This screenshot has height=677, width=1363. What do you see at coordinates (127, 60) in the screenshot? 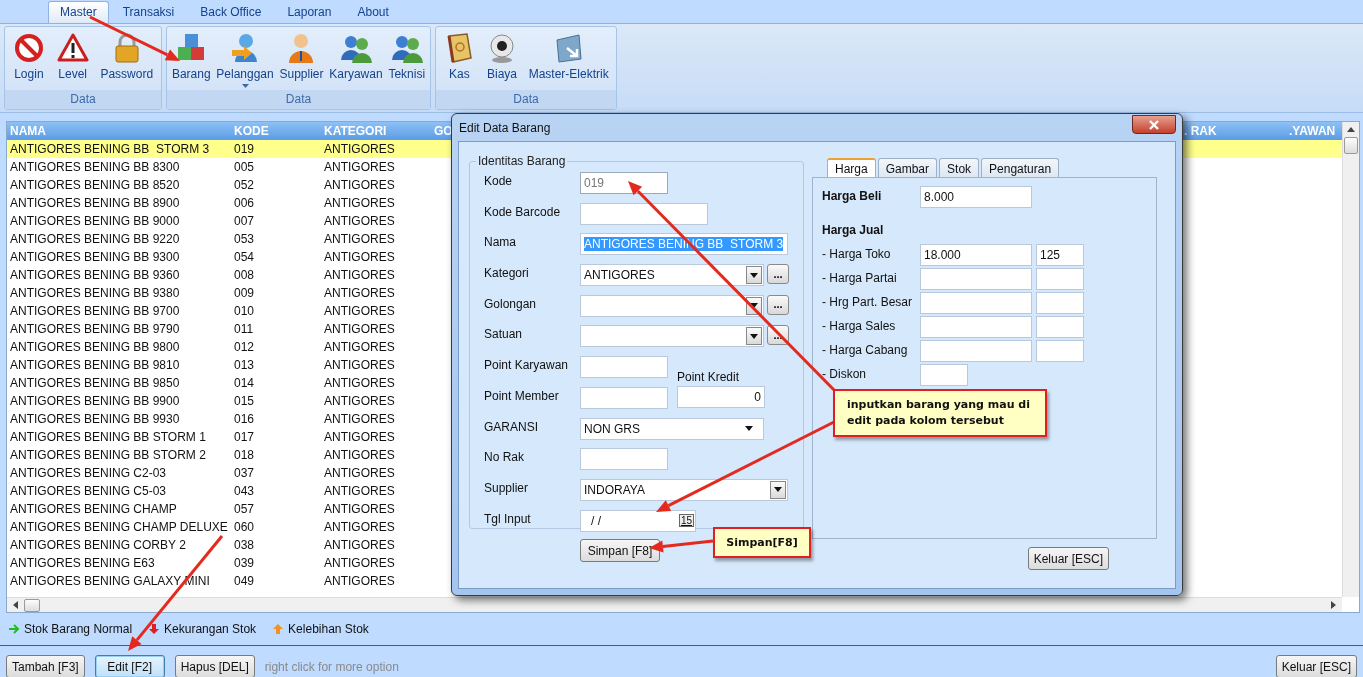
I see `ribbon-button: Password` at bounding box center [127, 60].